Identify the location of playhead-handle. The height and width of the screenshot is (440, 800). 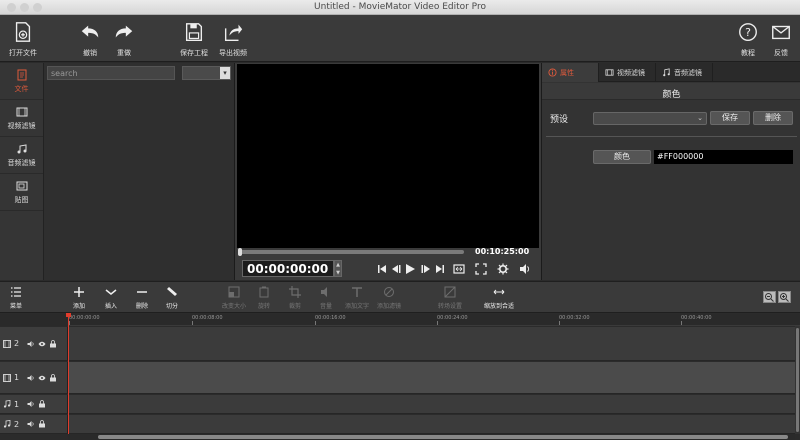
(68, 315).